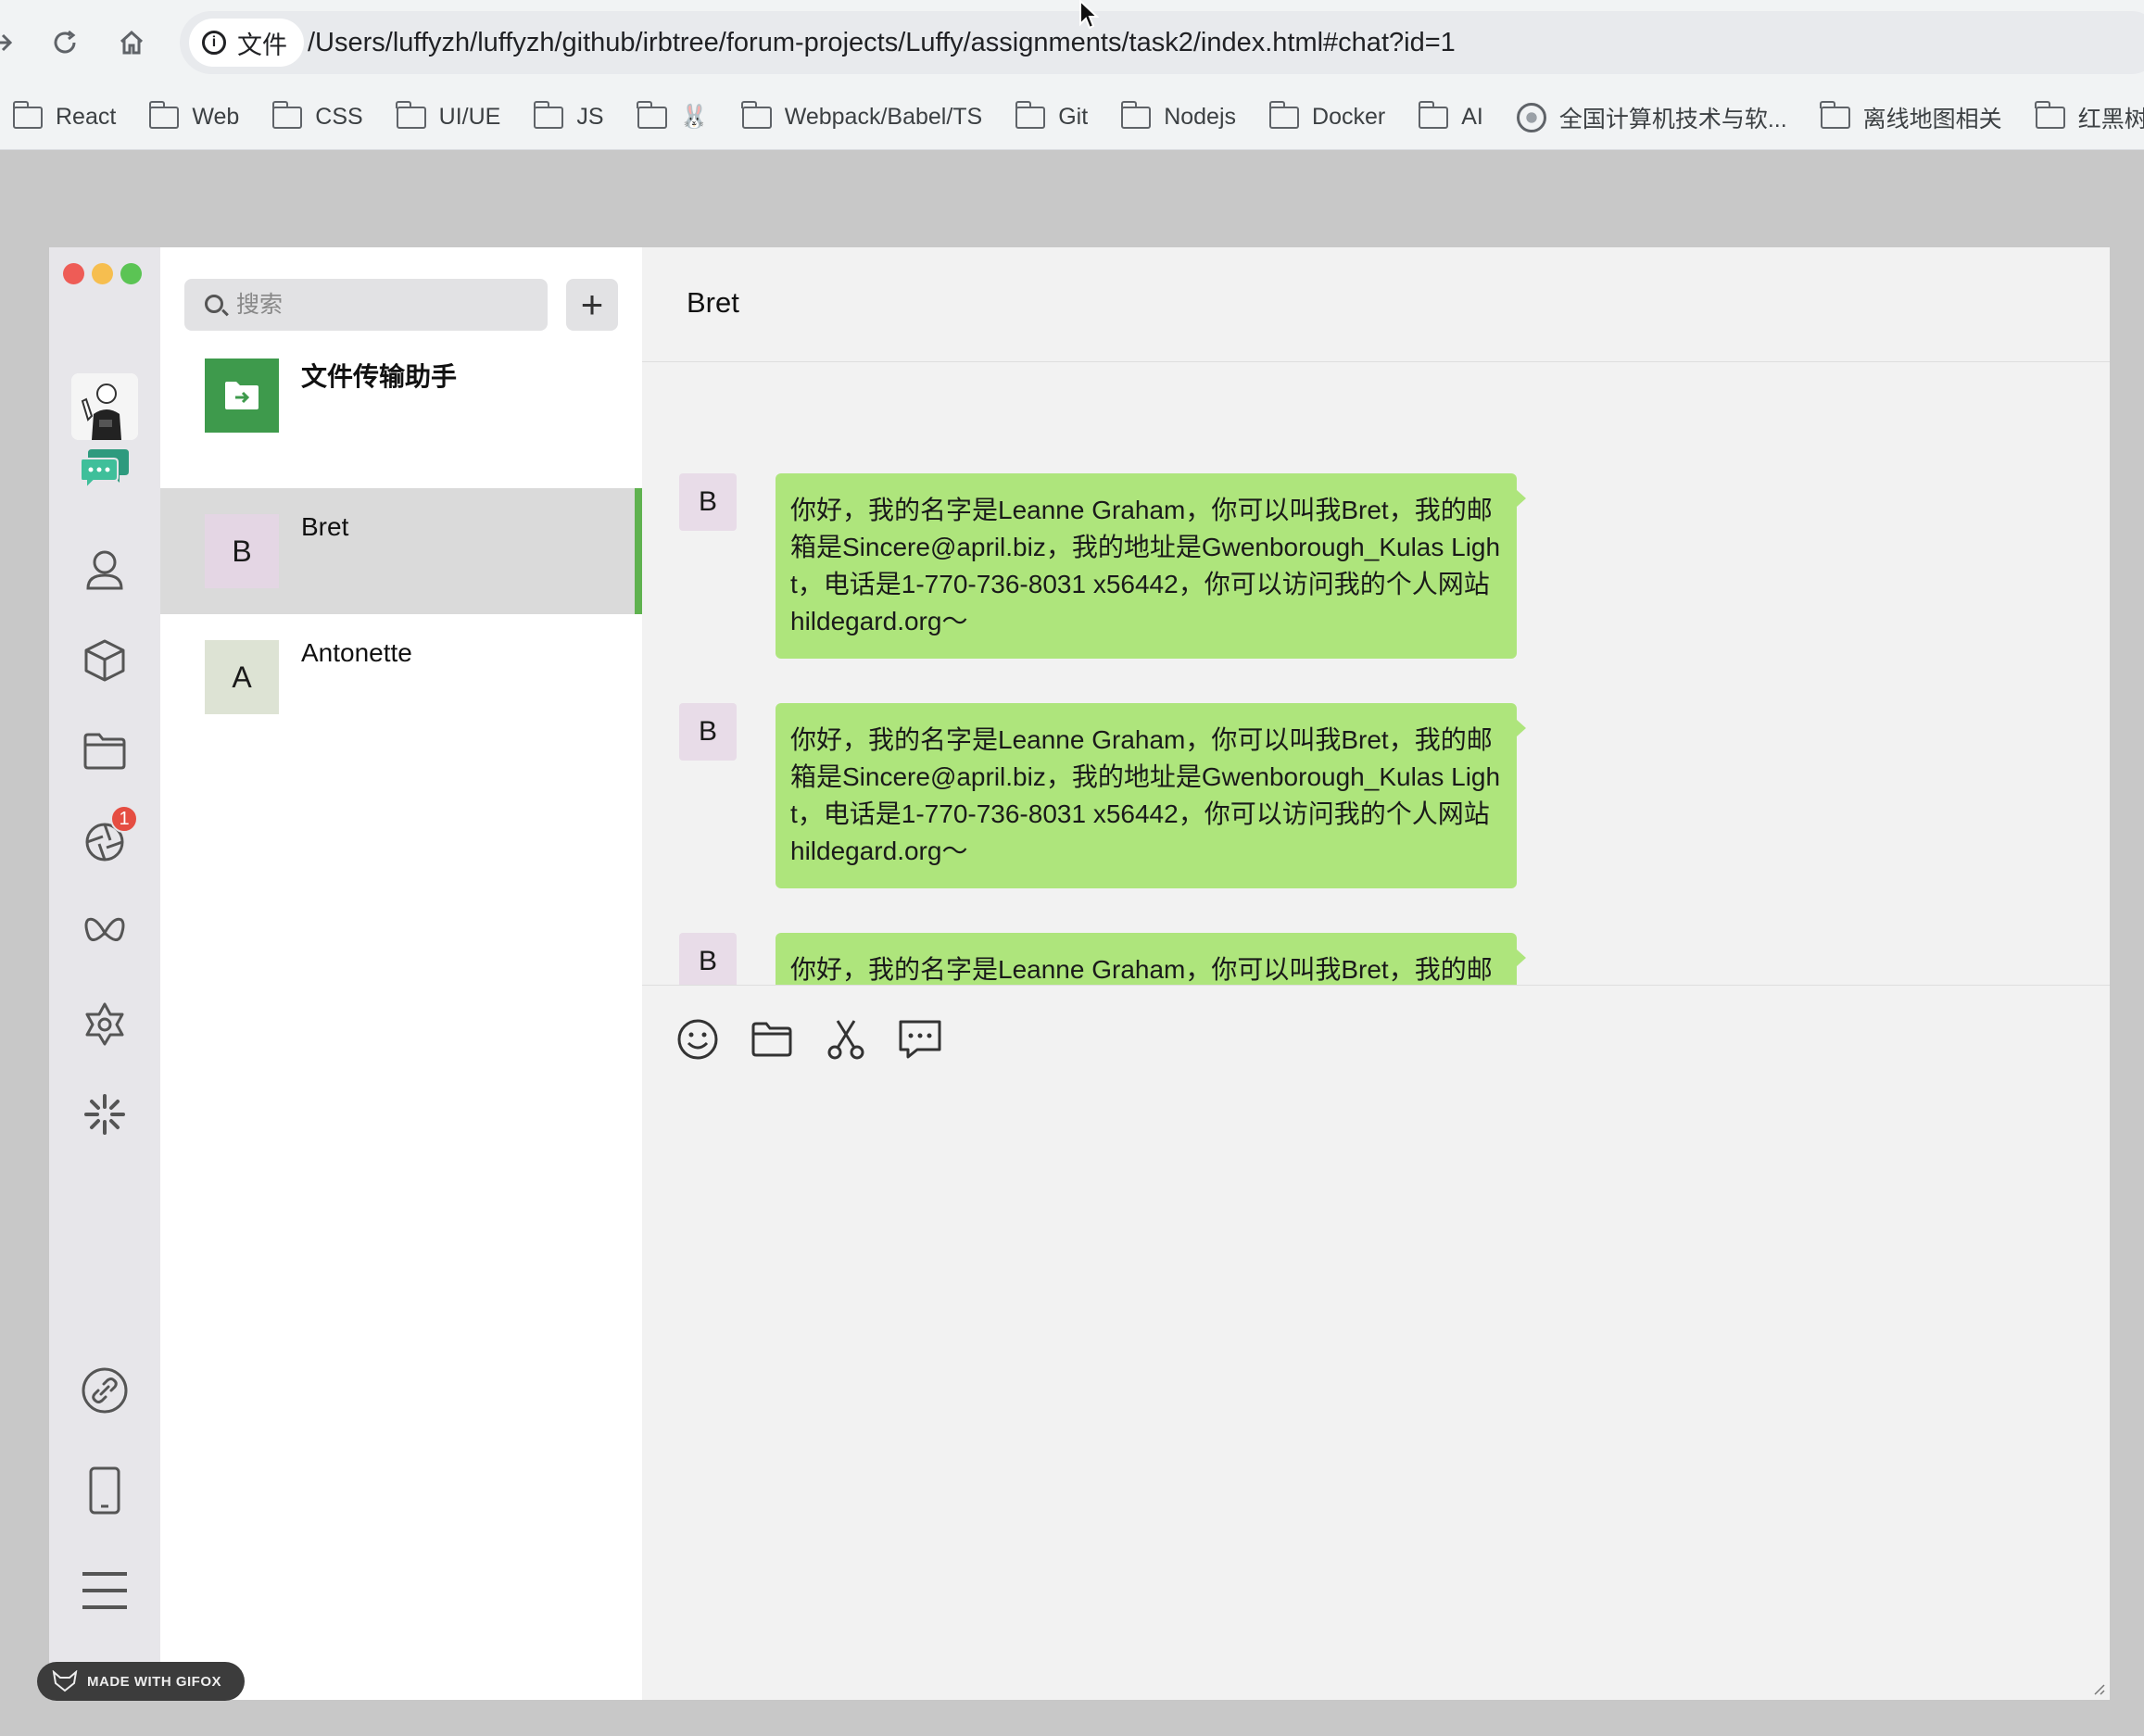  I want to click on menu-icon, so click(104, 1590).